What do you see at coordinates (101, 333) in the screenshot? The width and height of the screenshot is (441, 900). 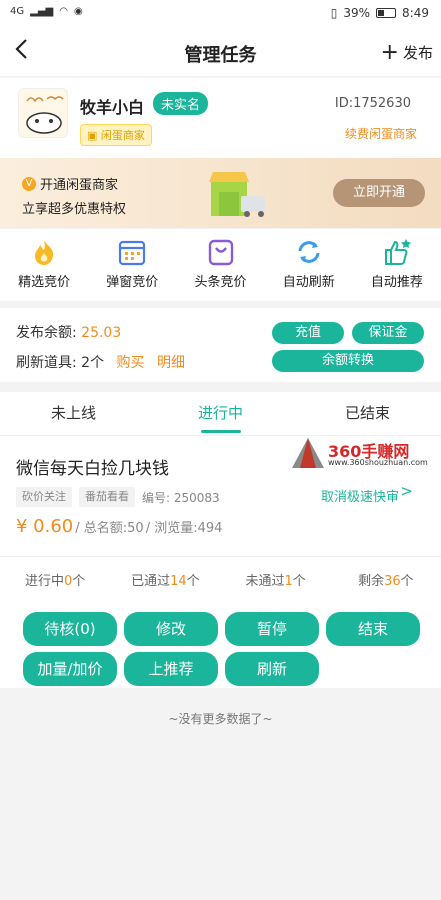 I see `balance-amount: 25.03` at bounding box center [101, 333].